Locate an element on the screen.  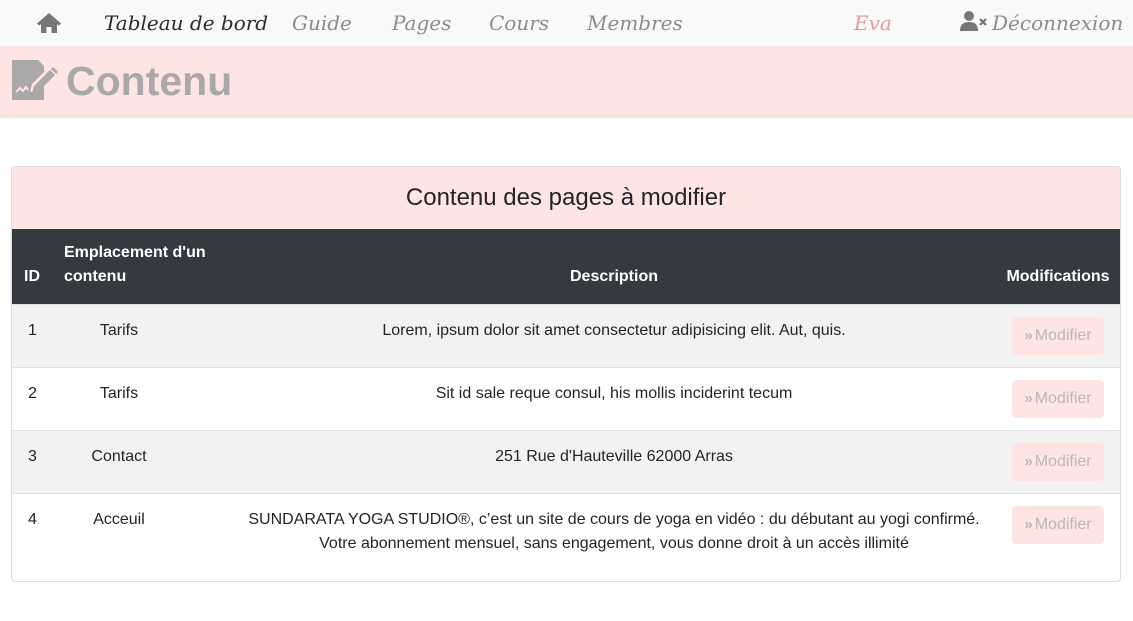
column-header-modifications: Modifications is located at coordinates (1058, 276).